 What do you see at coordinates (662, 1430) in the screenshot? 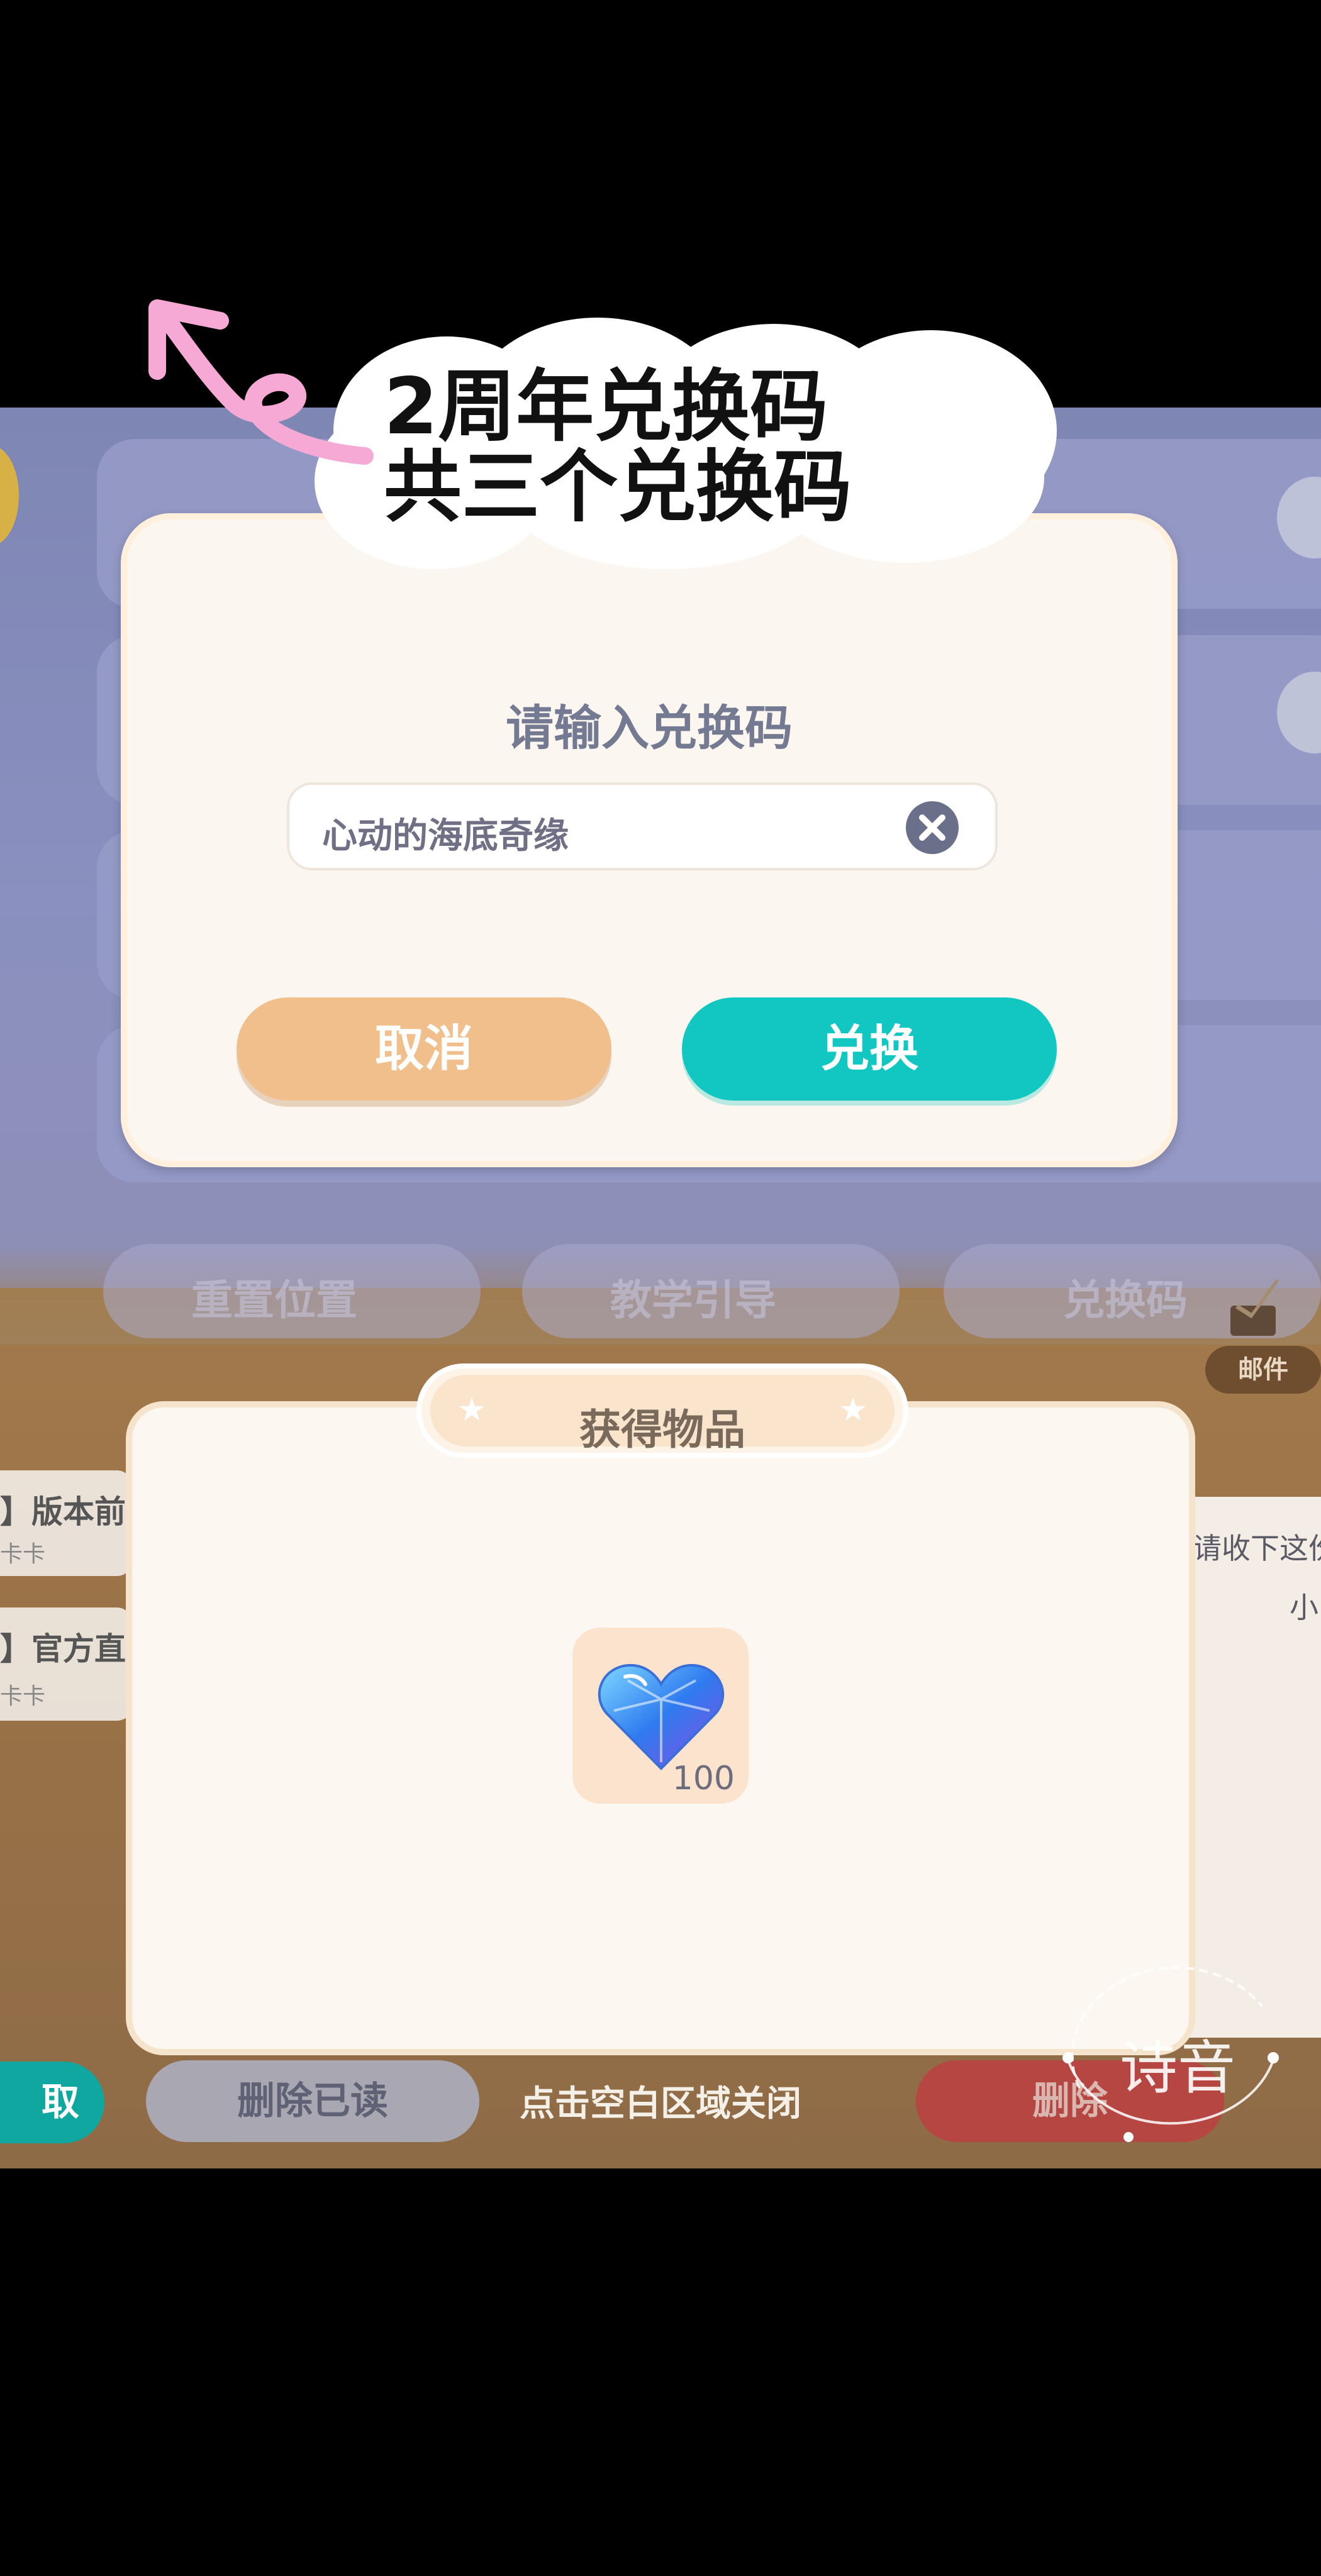
I see `items-panel-title: 获得物品` at bounding box center [662, 1430].